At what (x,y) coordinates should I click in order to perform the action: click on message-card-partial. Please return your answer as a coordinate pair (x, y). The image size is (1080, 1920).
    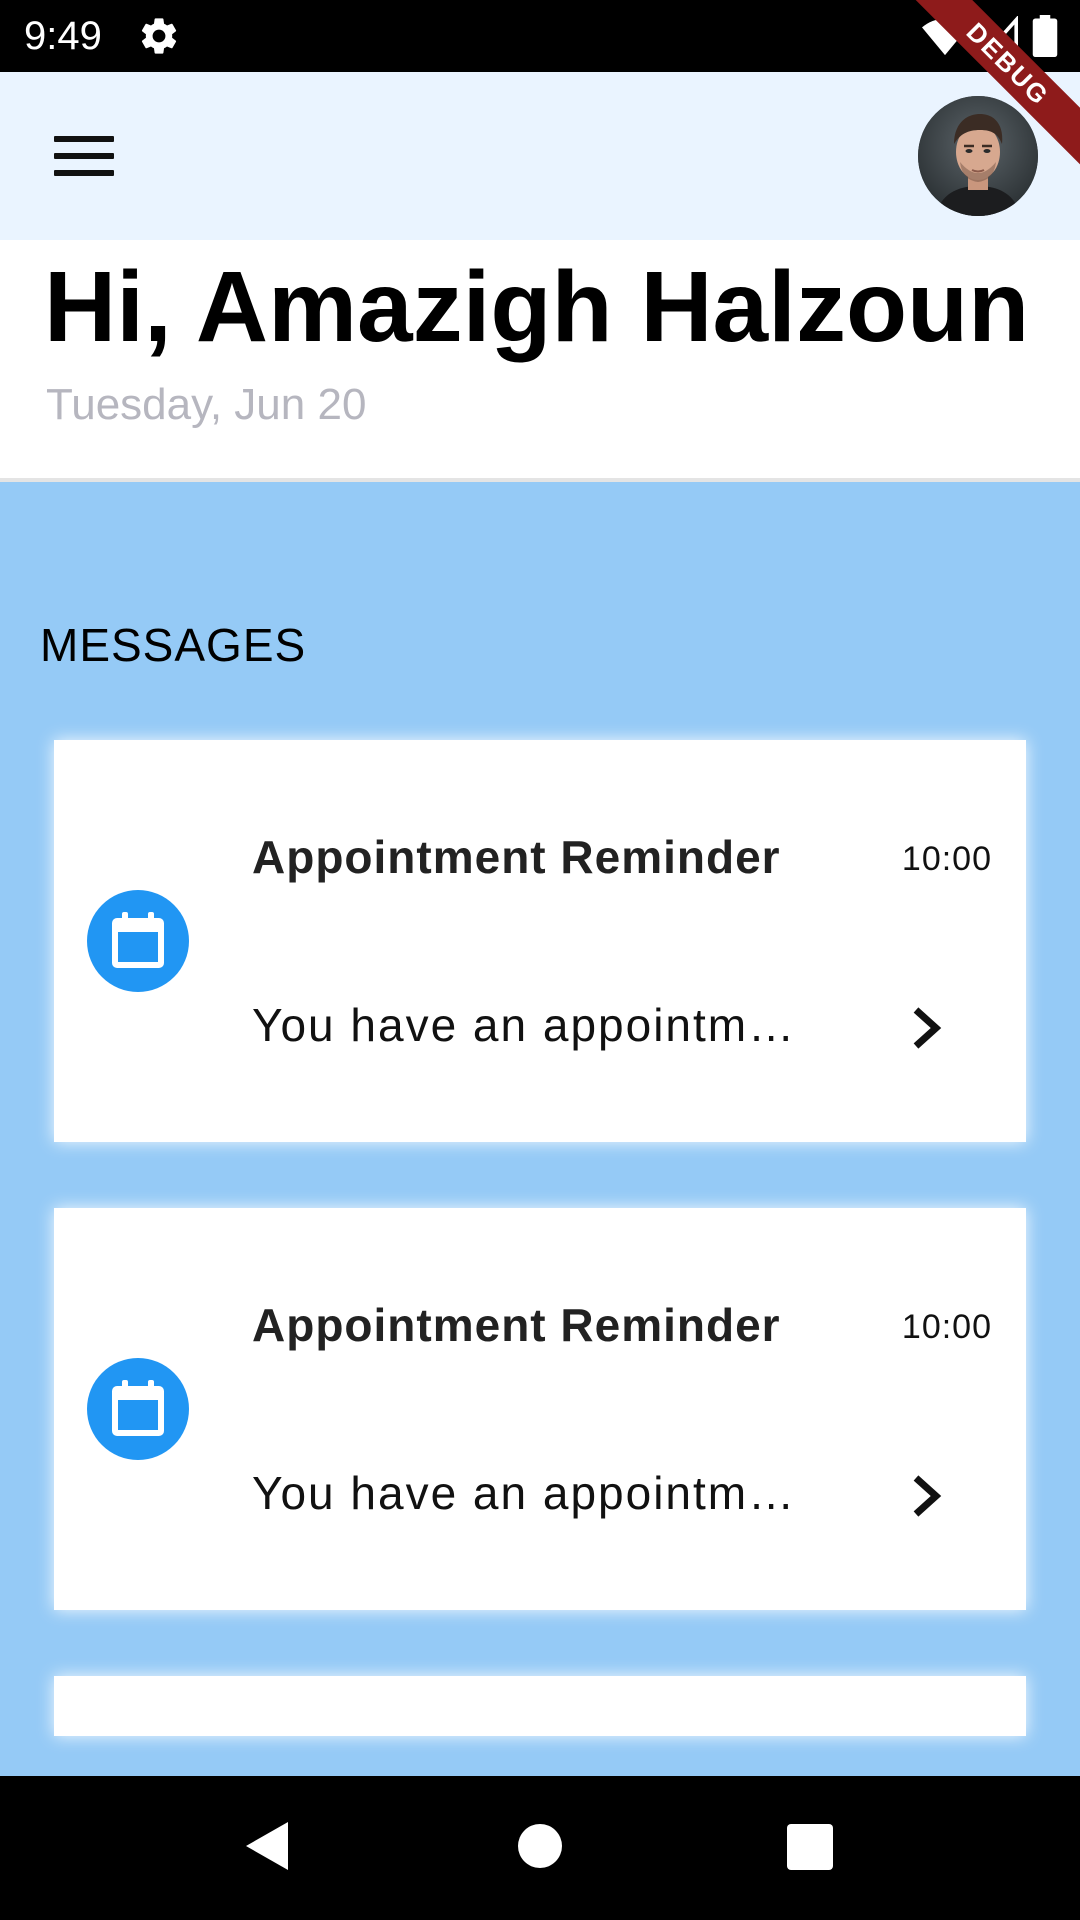
    Looking at the image, I should click on (540, 1706).